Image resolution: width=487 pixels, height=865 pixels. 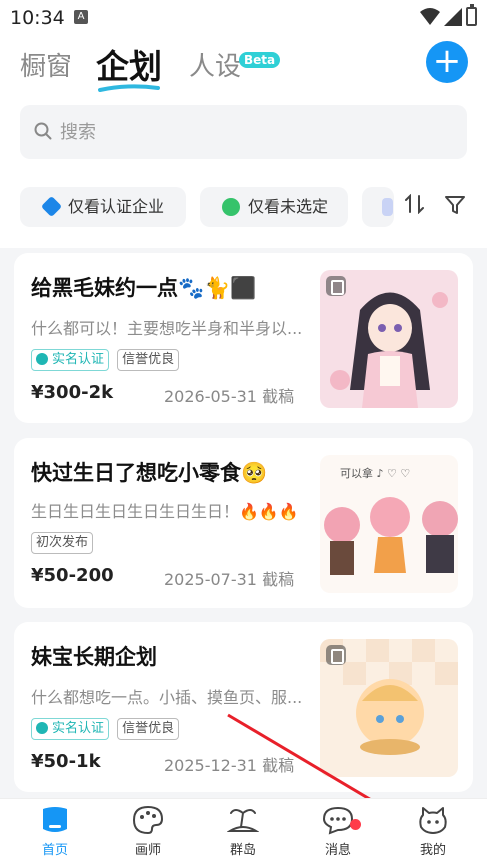 What do you see at coordinates (375, 473) in the screenshot?
I see `svg-text: 可以拿 ♪ ♡ ♡` at bounding box center [375, 473].